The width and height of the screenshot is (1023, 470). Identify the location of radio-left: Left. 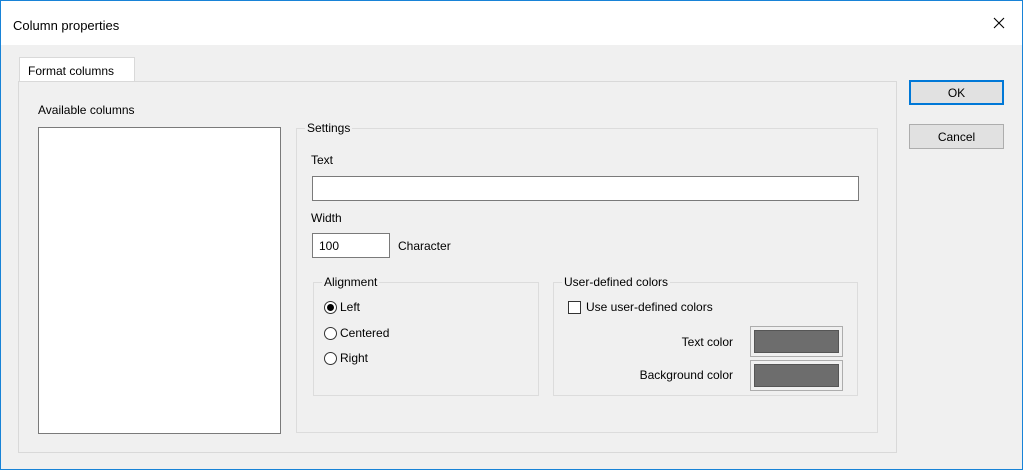
(342, 307).